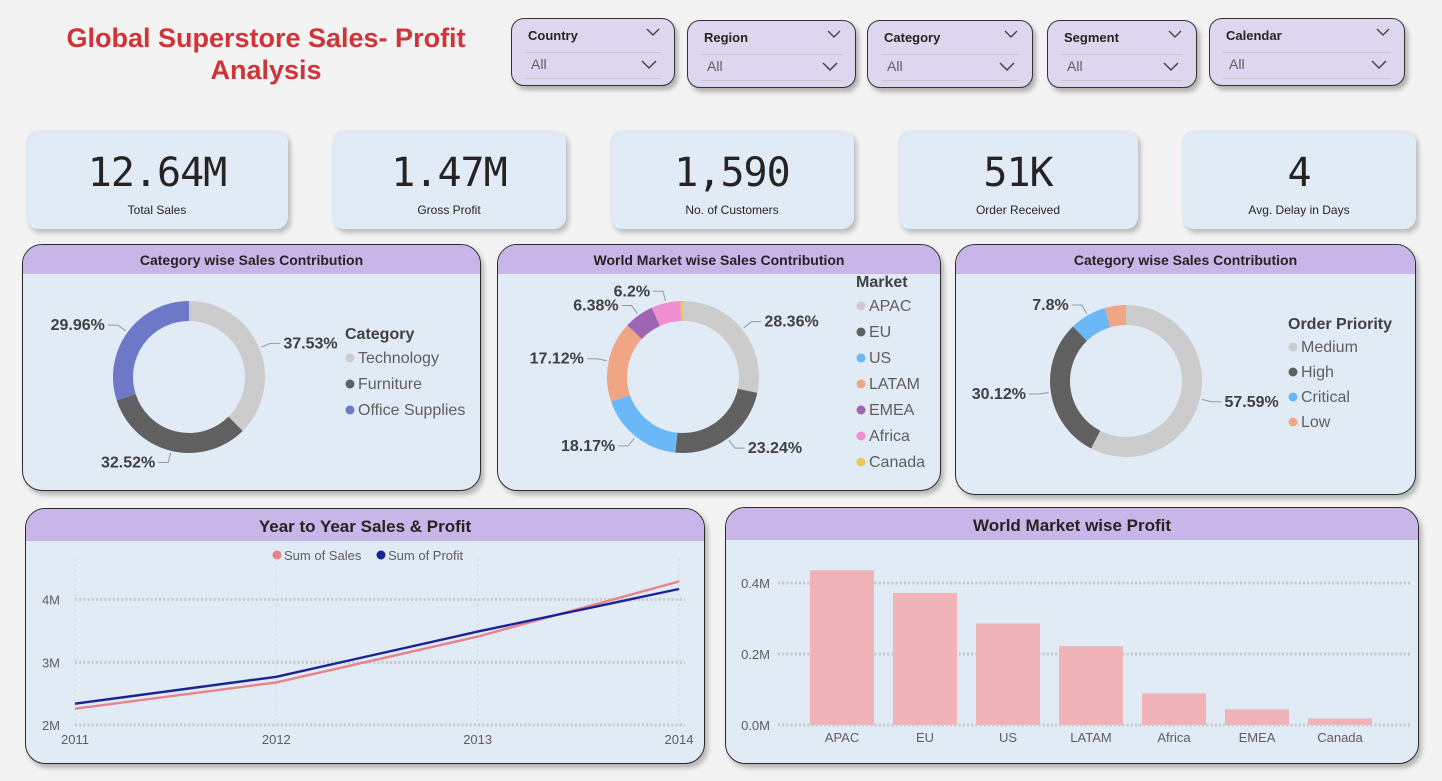  I want to click on y-tick-label: 0.0M, so click(755, 725).